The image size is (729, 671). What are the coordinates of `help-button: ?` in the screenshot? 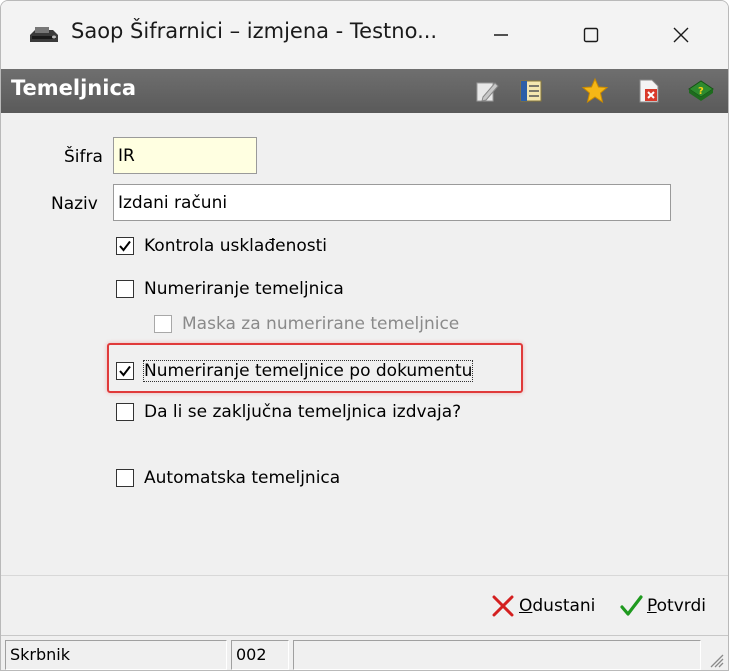 It's located at (701, 91).